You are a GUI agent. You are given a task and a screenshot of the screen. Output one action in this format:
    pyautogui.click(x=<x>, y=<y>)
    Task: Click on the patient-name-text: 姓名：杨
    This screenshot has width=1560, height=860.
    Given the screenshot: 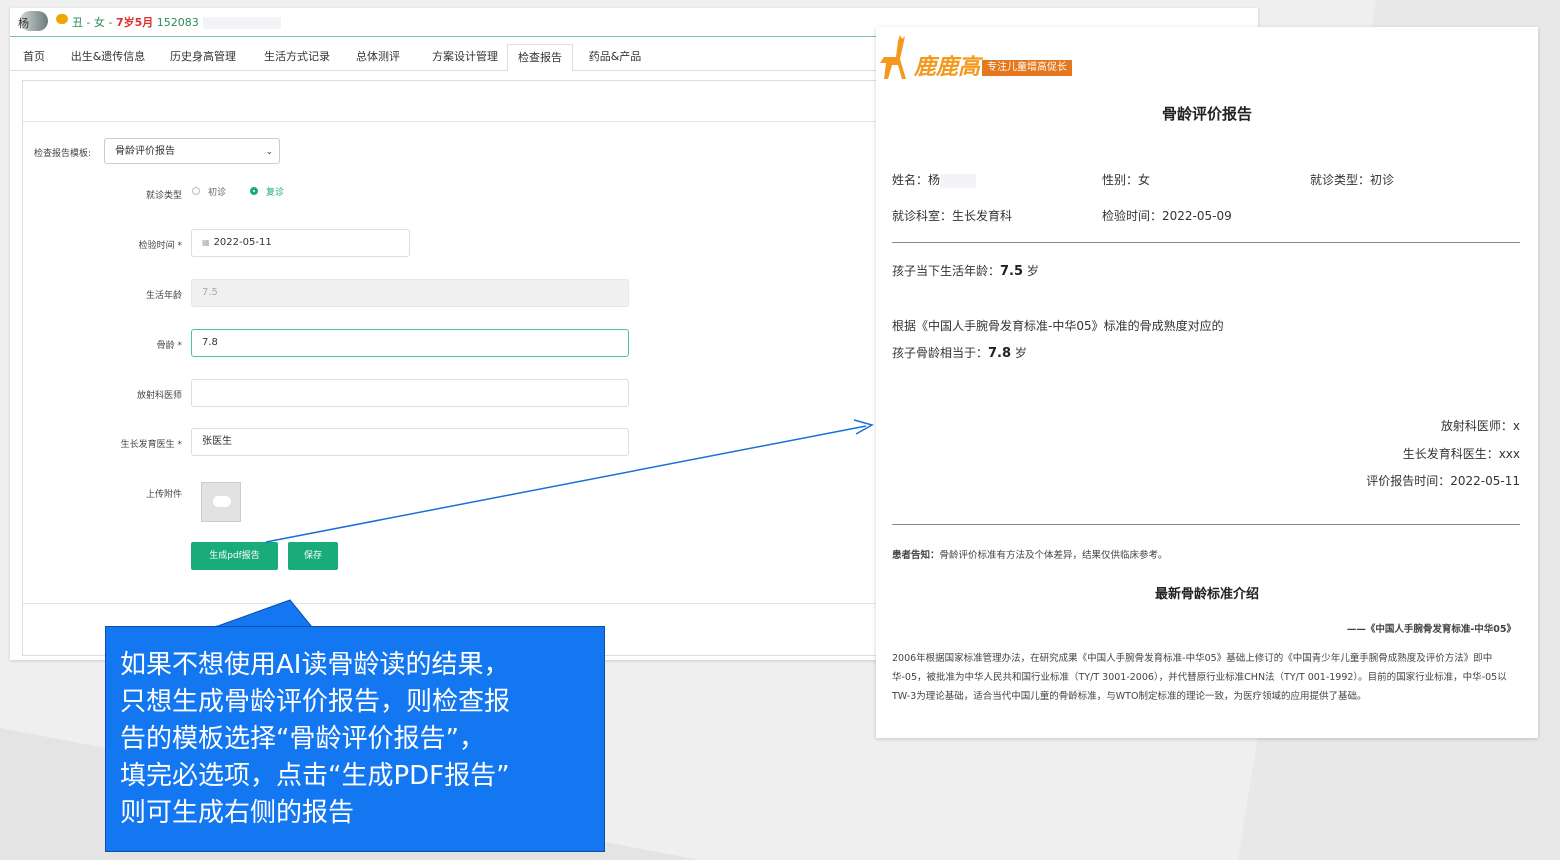 What is the action you would take?
    pyautogui.click(x=916, y=180)
    